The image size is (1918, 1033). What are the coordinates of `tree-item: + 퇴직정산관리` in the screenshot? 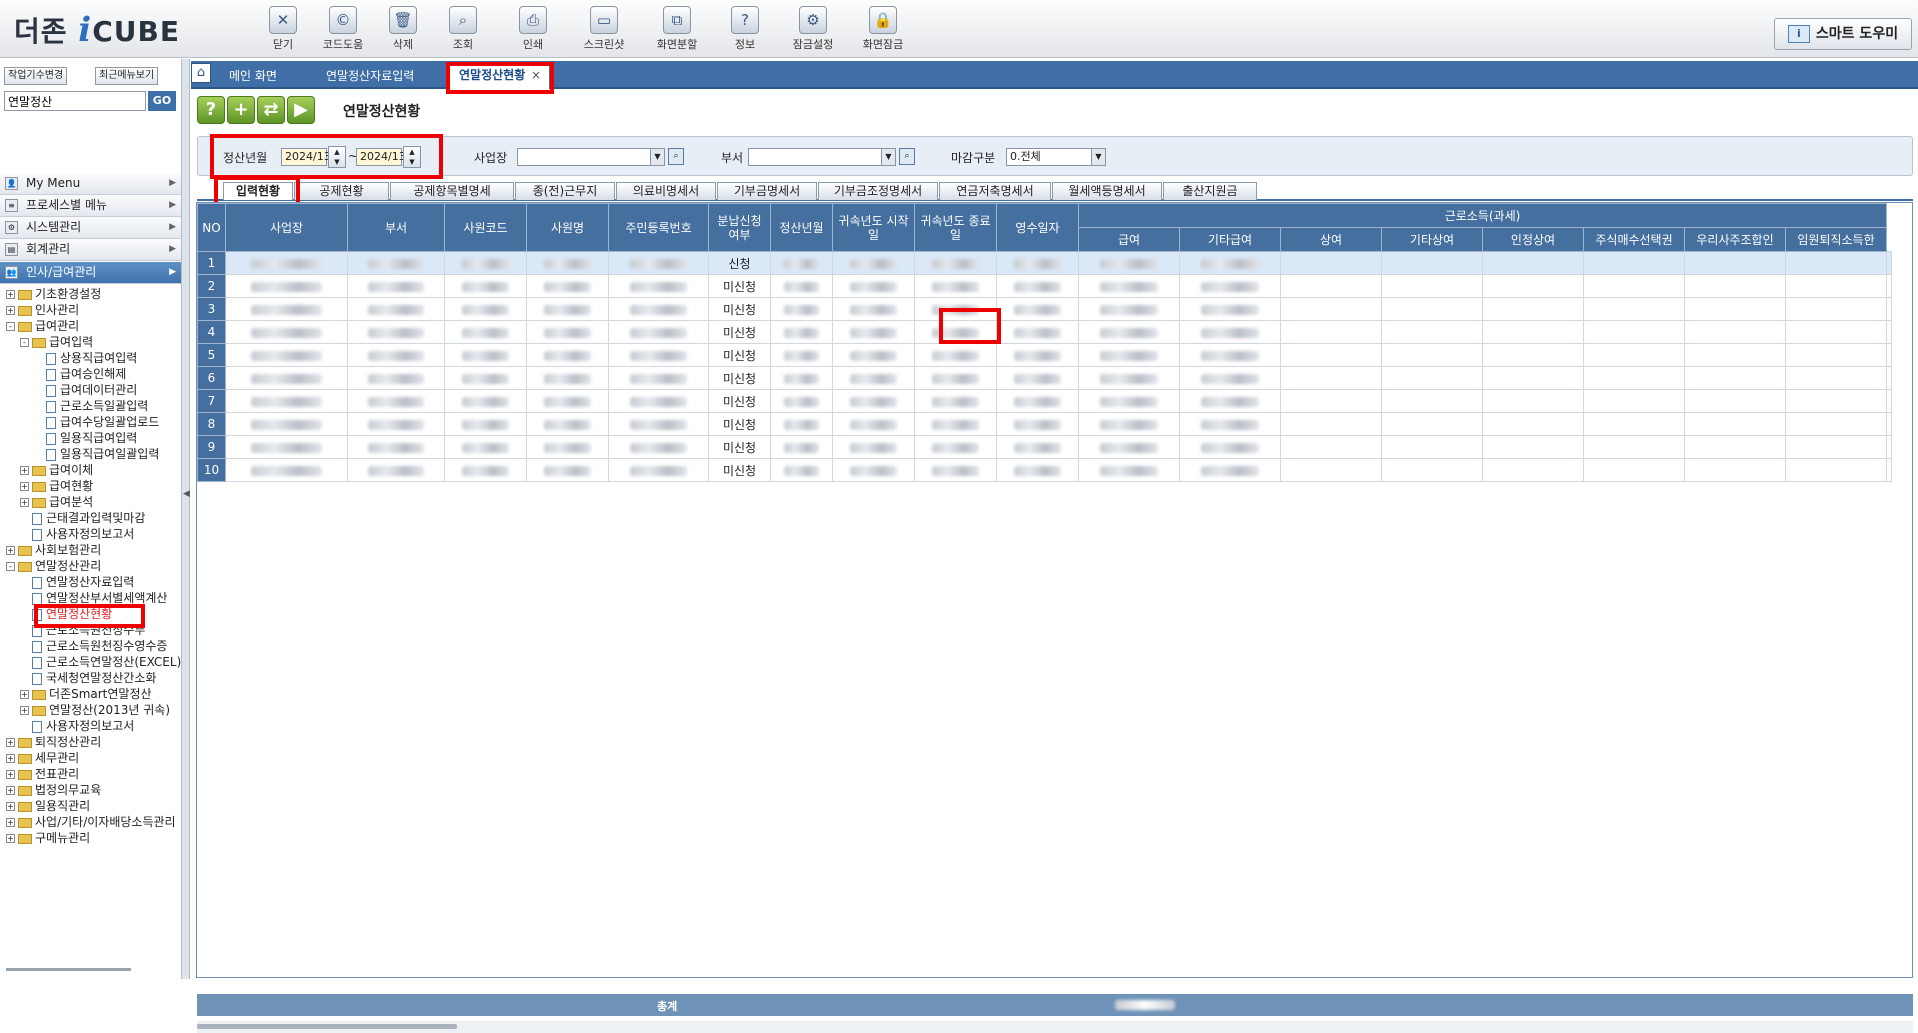 It's located at (90, 742).